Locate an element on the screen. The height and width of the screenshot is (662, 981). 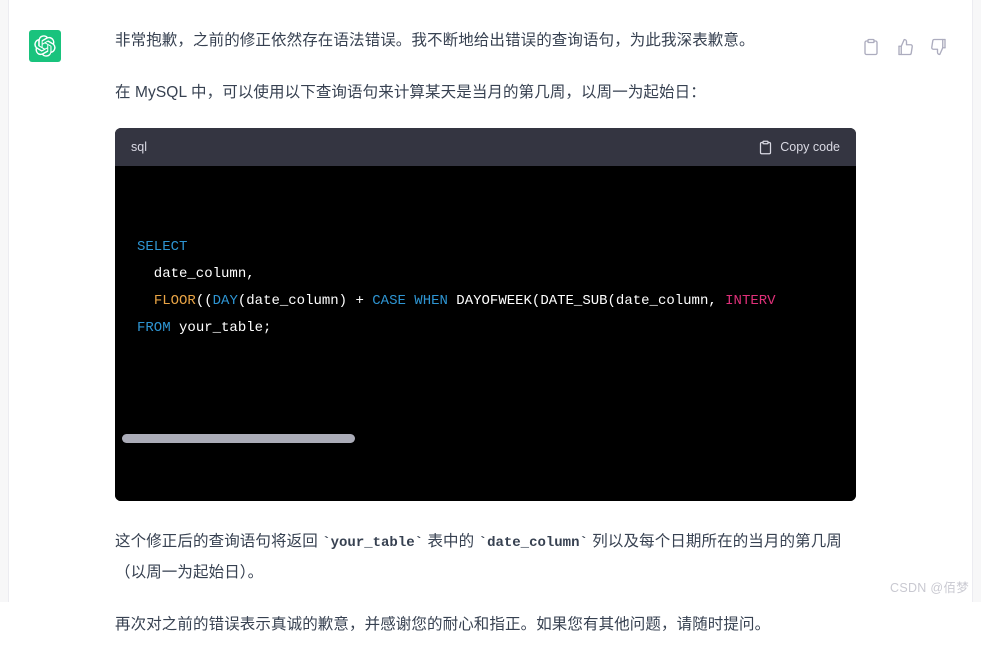
copy-code-button: Copy code is located at coordinates (799, 147).